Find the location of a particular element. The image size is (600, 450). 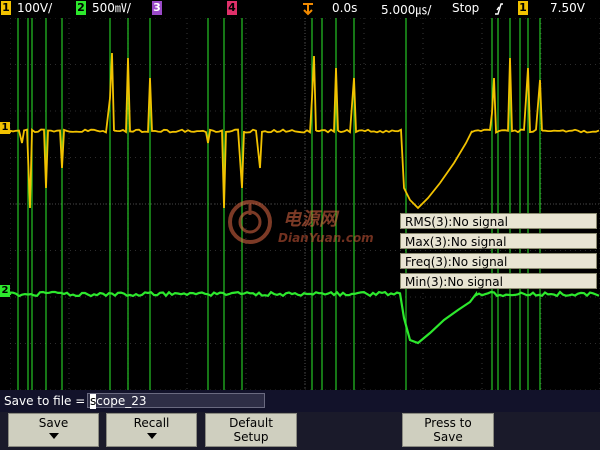

ch1-ground-marker: 1 is located at coordinates (5, 128).